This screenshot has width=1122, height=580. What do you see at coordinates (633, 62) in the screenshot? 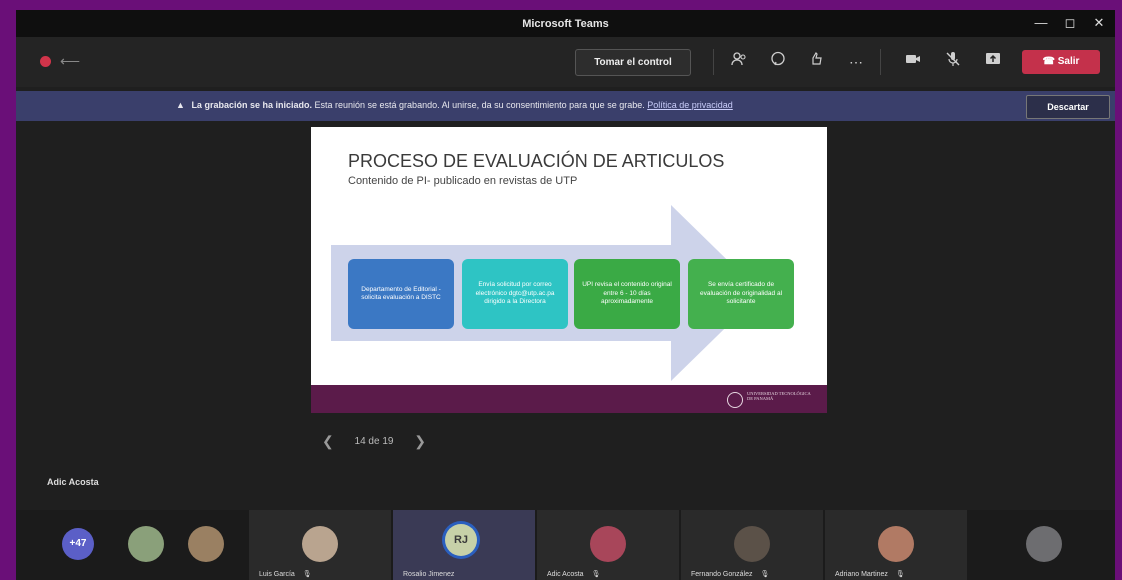
I see `take-control-button: Tomar el control` at bounding box center [633, 62].